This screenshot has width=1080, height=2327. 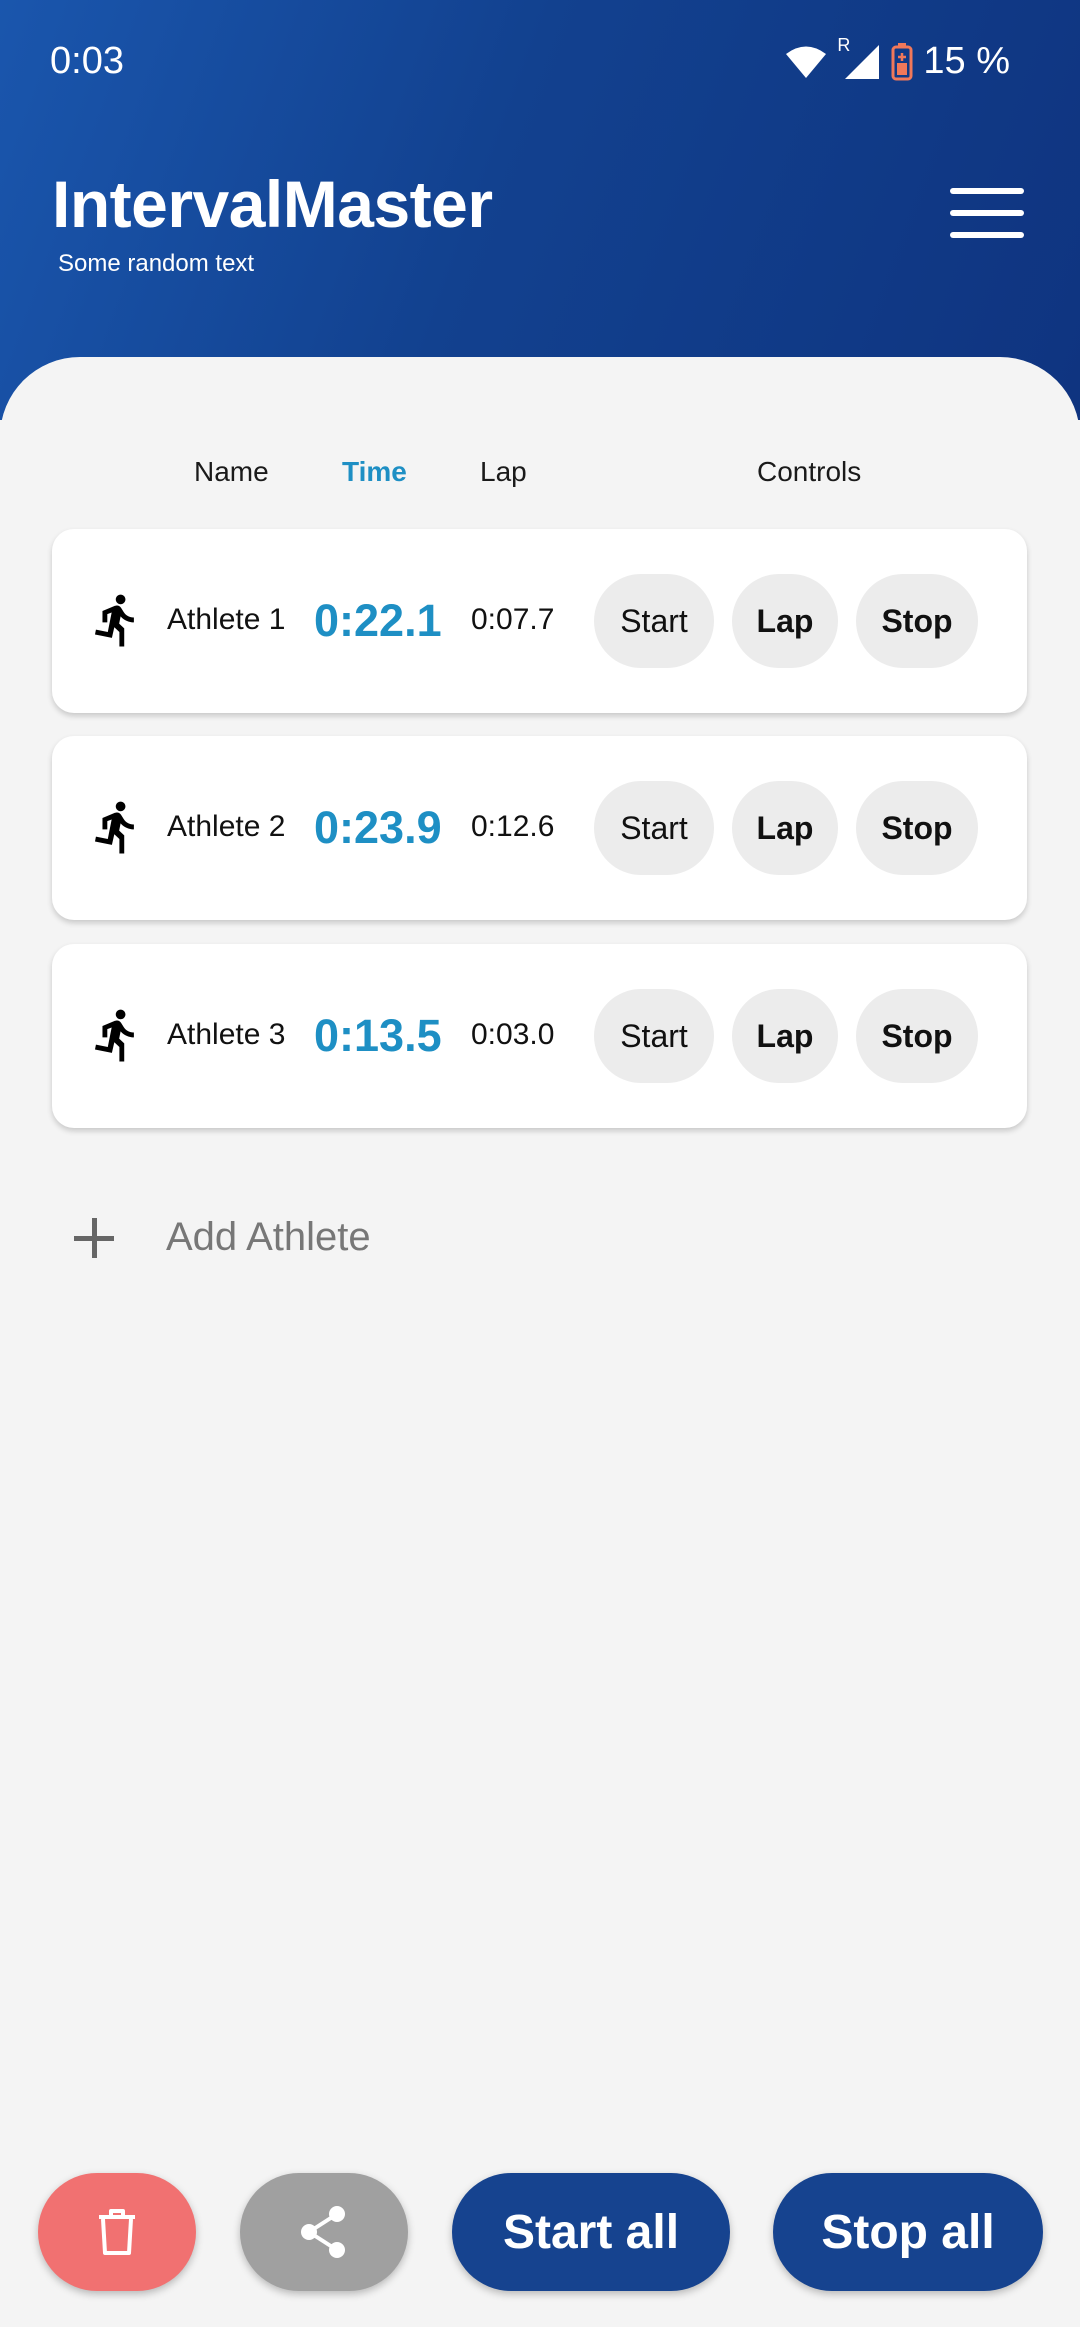 I want to click on battery-percentage: 15 %, so click(x=966, y=61).